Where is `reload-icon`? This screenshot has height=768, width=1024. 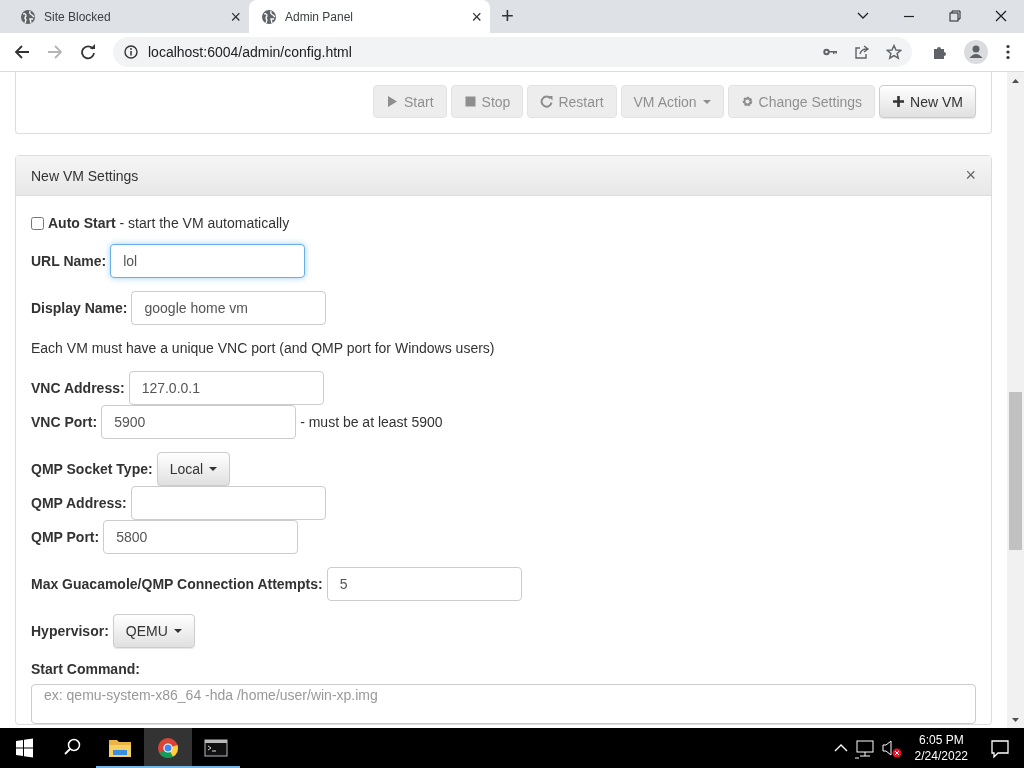 reload-icon is located at coordinates (88, 52).